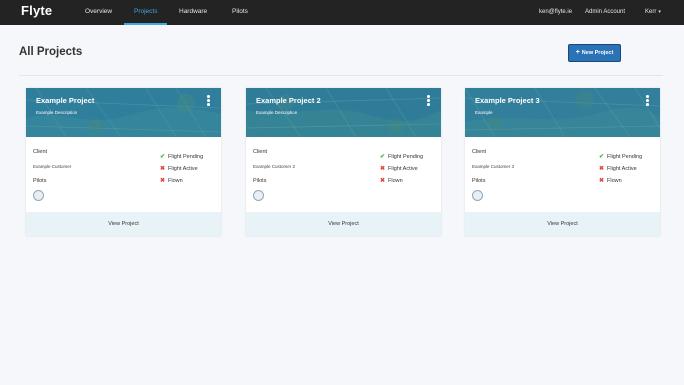  I want to click on plus-icon: +, so click(577, 52).